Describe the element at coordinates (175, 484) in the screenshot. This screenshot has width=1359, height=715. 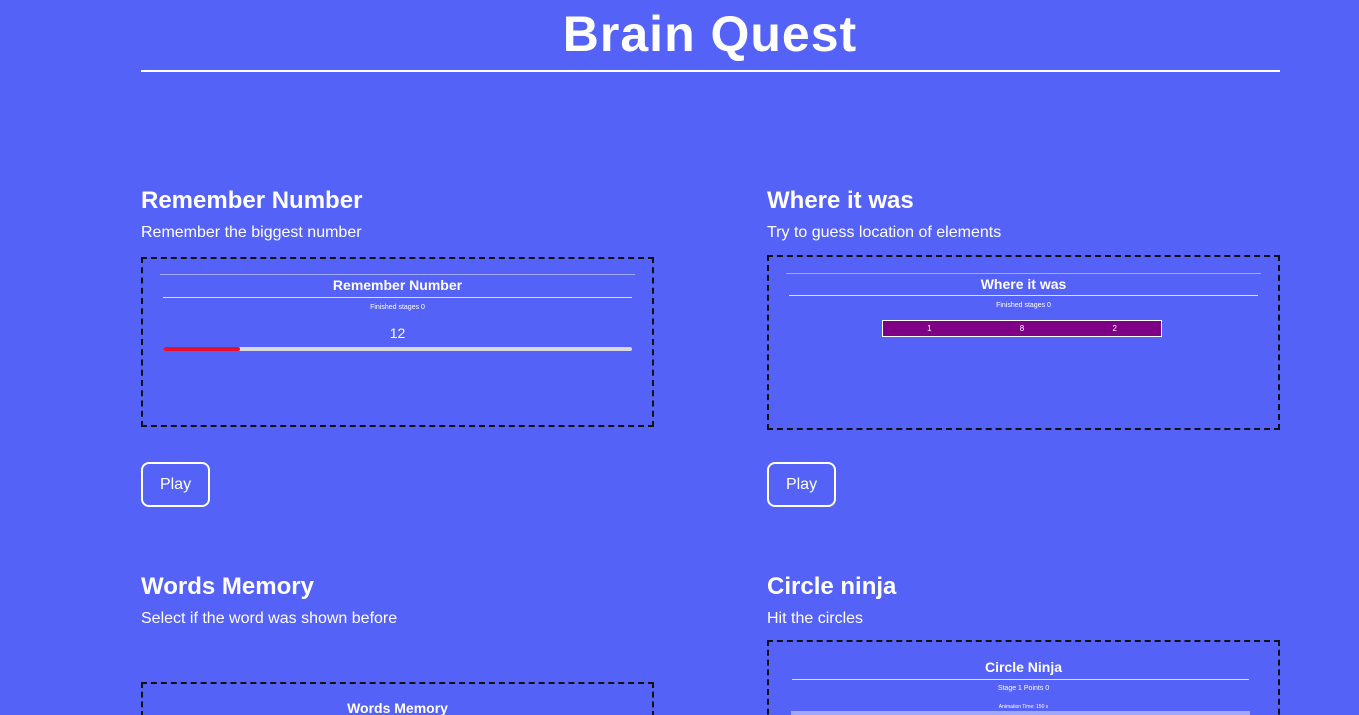
I see `play-button-remember-number: Play` at that location.